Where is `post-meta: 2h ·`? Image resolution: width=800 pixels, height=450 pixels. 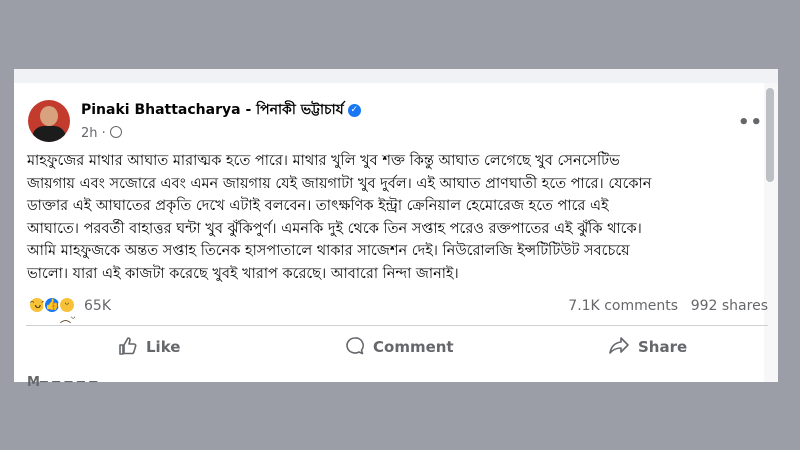
post-meta: 2h · is located at coordinates (101, 133).